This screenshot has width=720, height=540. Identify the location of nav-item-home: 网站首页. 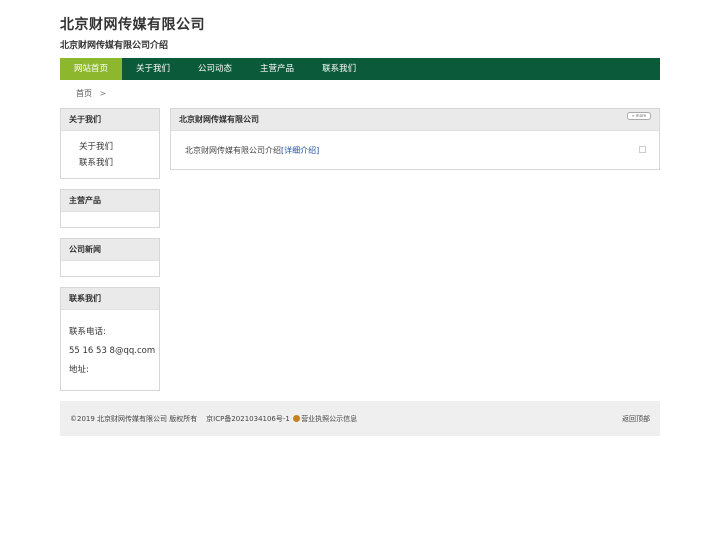
(91, 69).